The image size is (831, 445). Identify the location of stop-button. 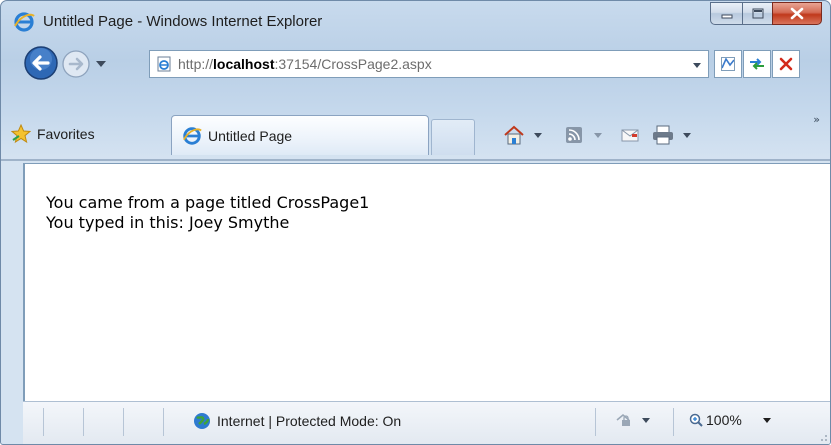
(786, 64).